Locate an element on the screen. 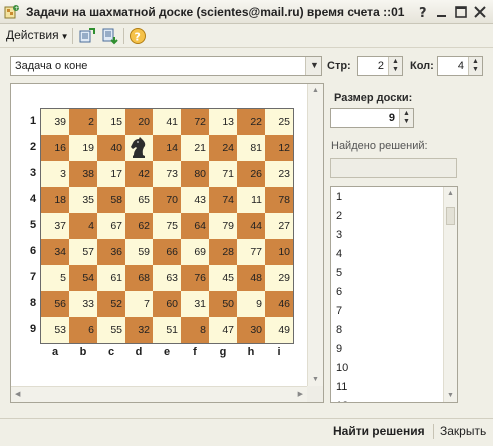 The image size is (493, 446). list-item: 4 is located at coordinates (339, 254).